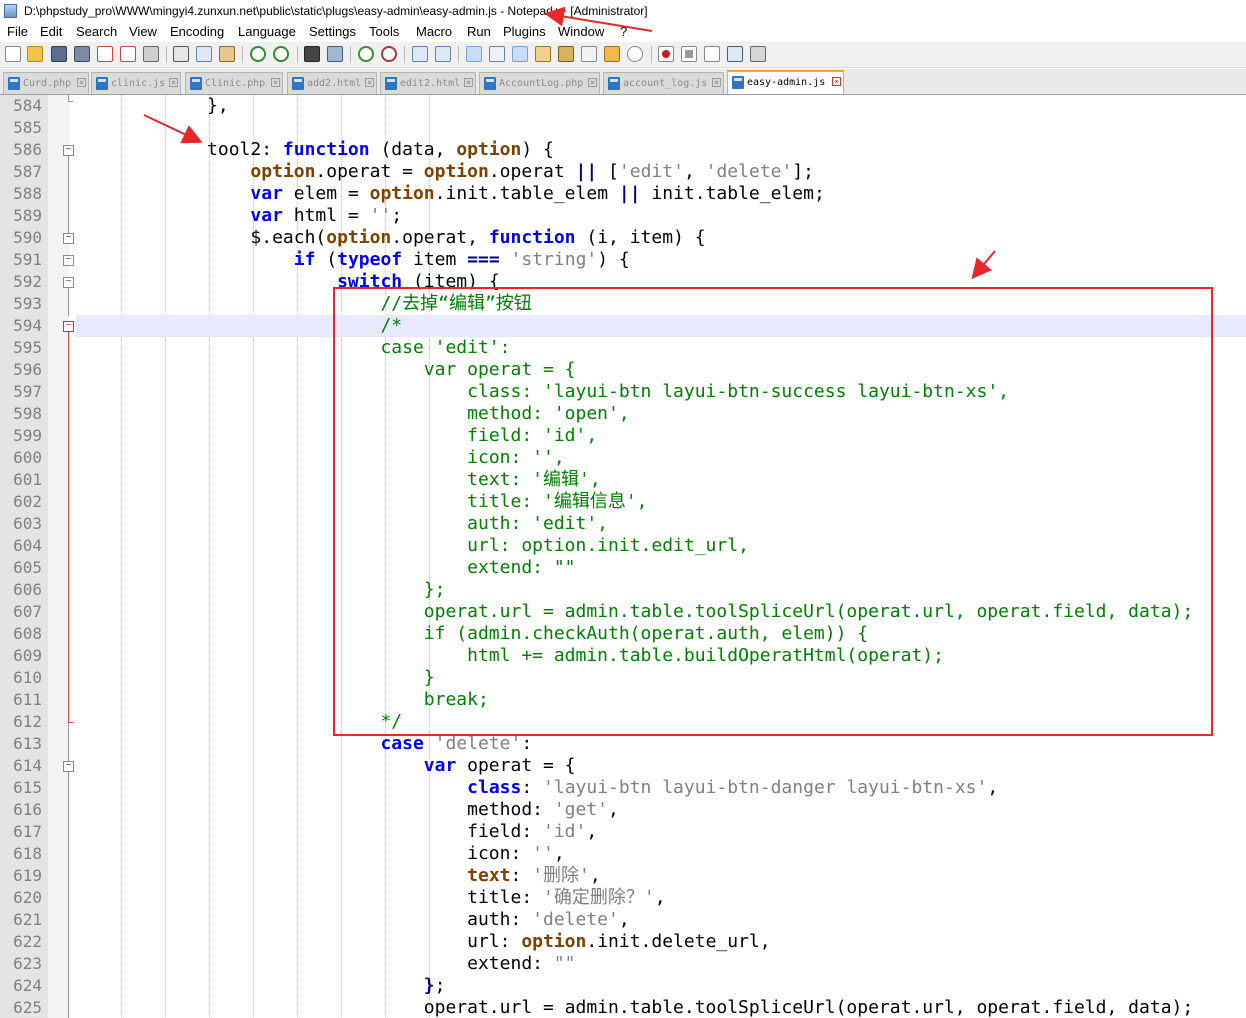  Describe the element at coordinates (234, 83) in the screenshot. I see `tab-clinic-php: Clinic.php ×` at that location.